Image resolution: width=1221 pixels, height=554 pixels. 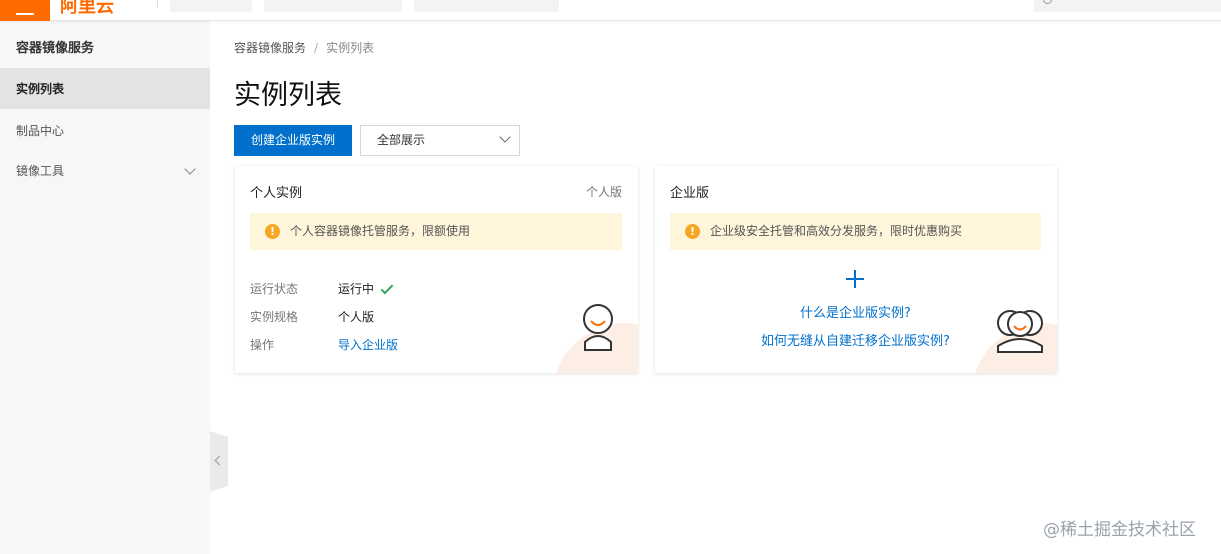 What do you see at coordinates (1119, 530) in the screenshot?
I see `watermark: @稀土掘金技术社区` at bounding box center [1119, 530].